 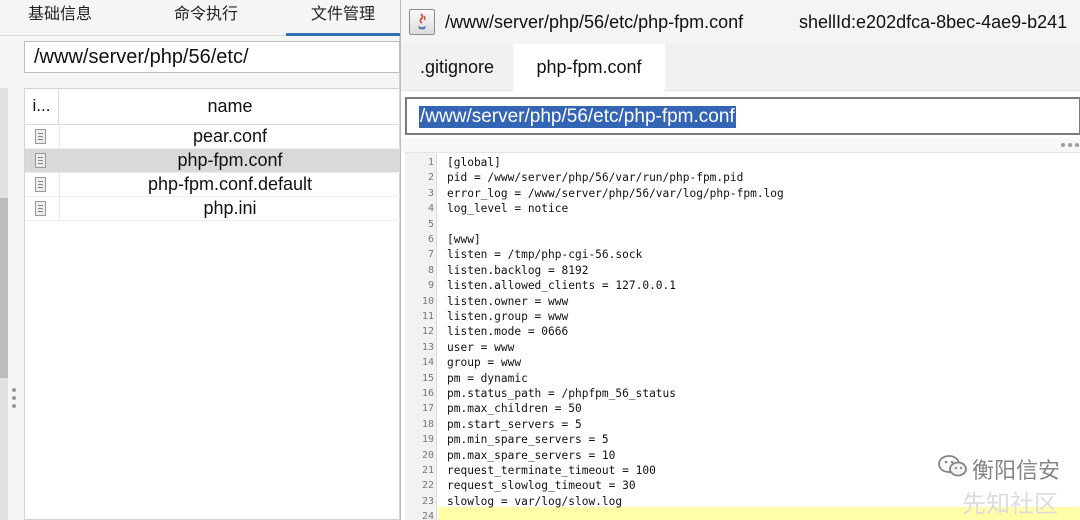 I want to click on java-app-icon, so click(x=422, y=22).